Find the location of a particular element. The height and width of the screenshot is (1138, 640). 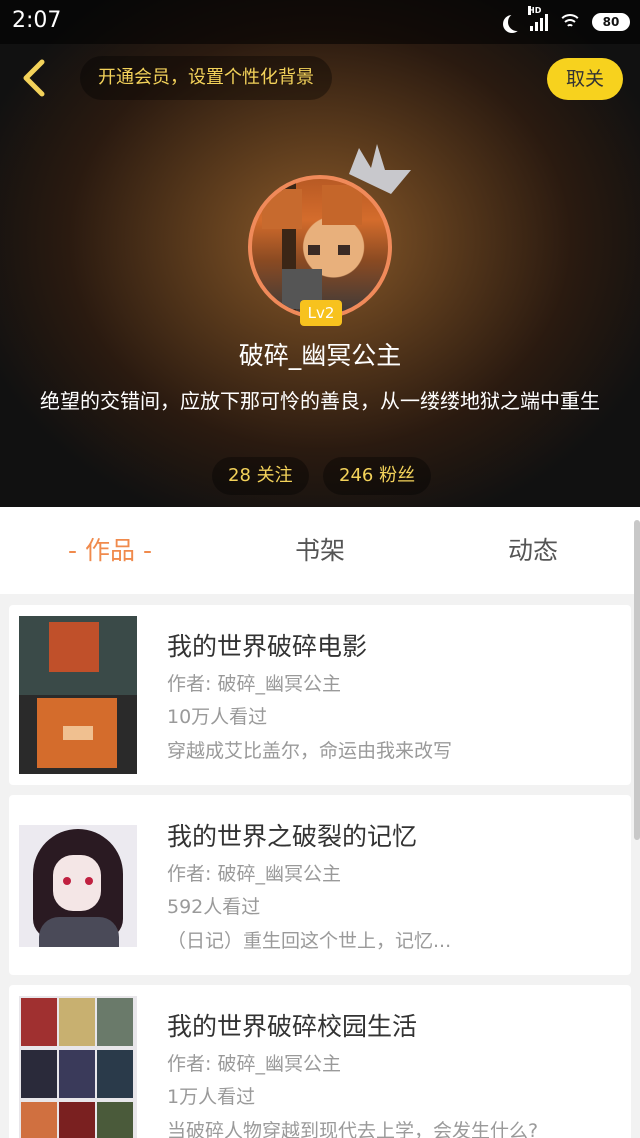

work-views: 1万人看过 is located at coordinates (211, 1097).